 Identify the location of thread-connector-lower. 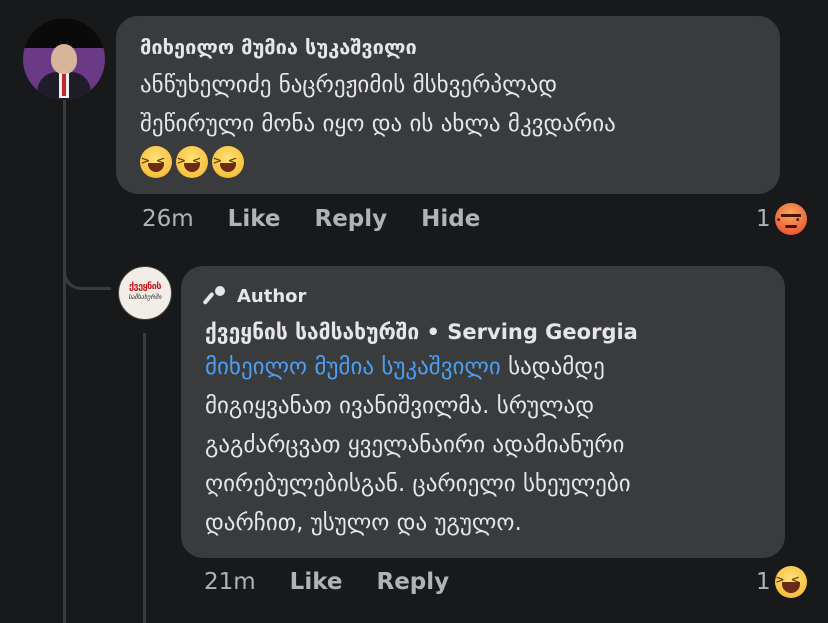
(64, 456).